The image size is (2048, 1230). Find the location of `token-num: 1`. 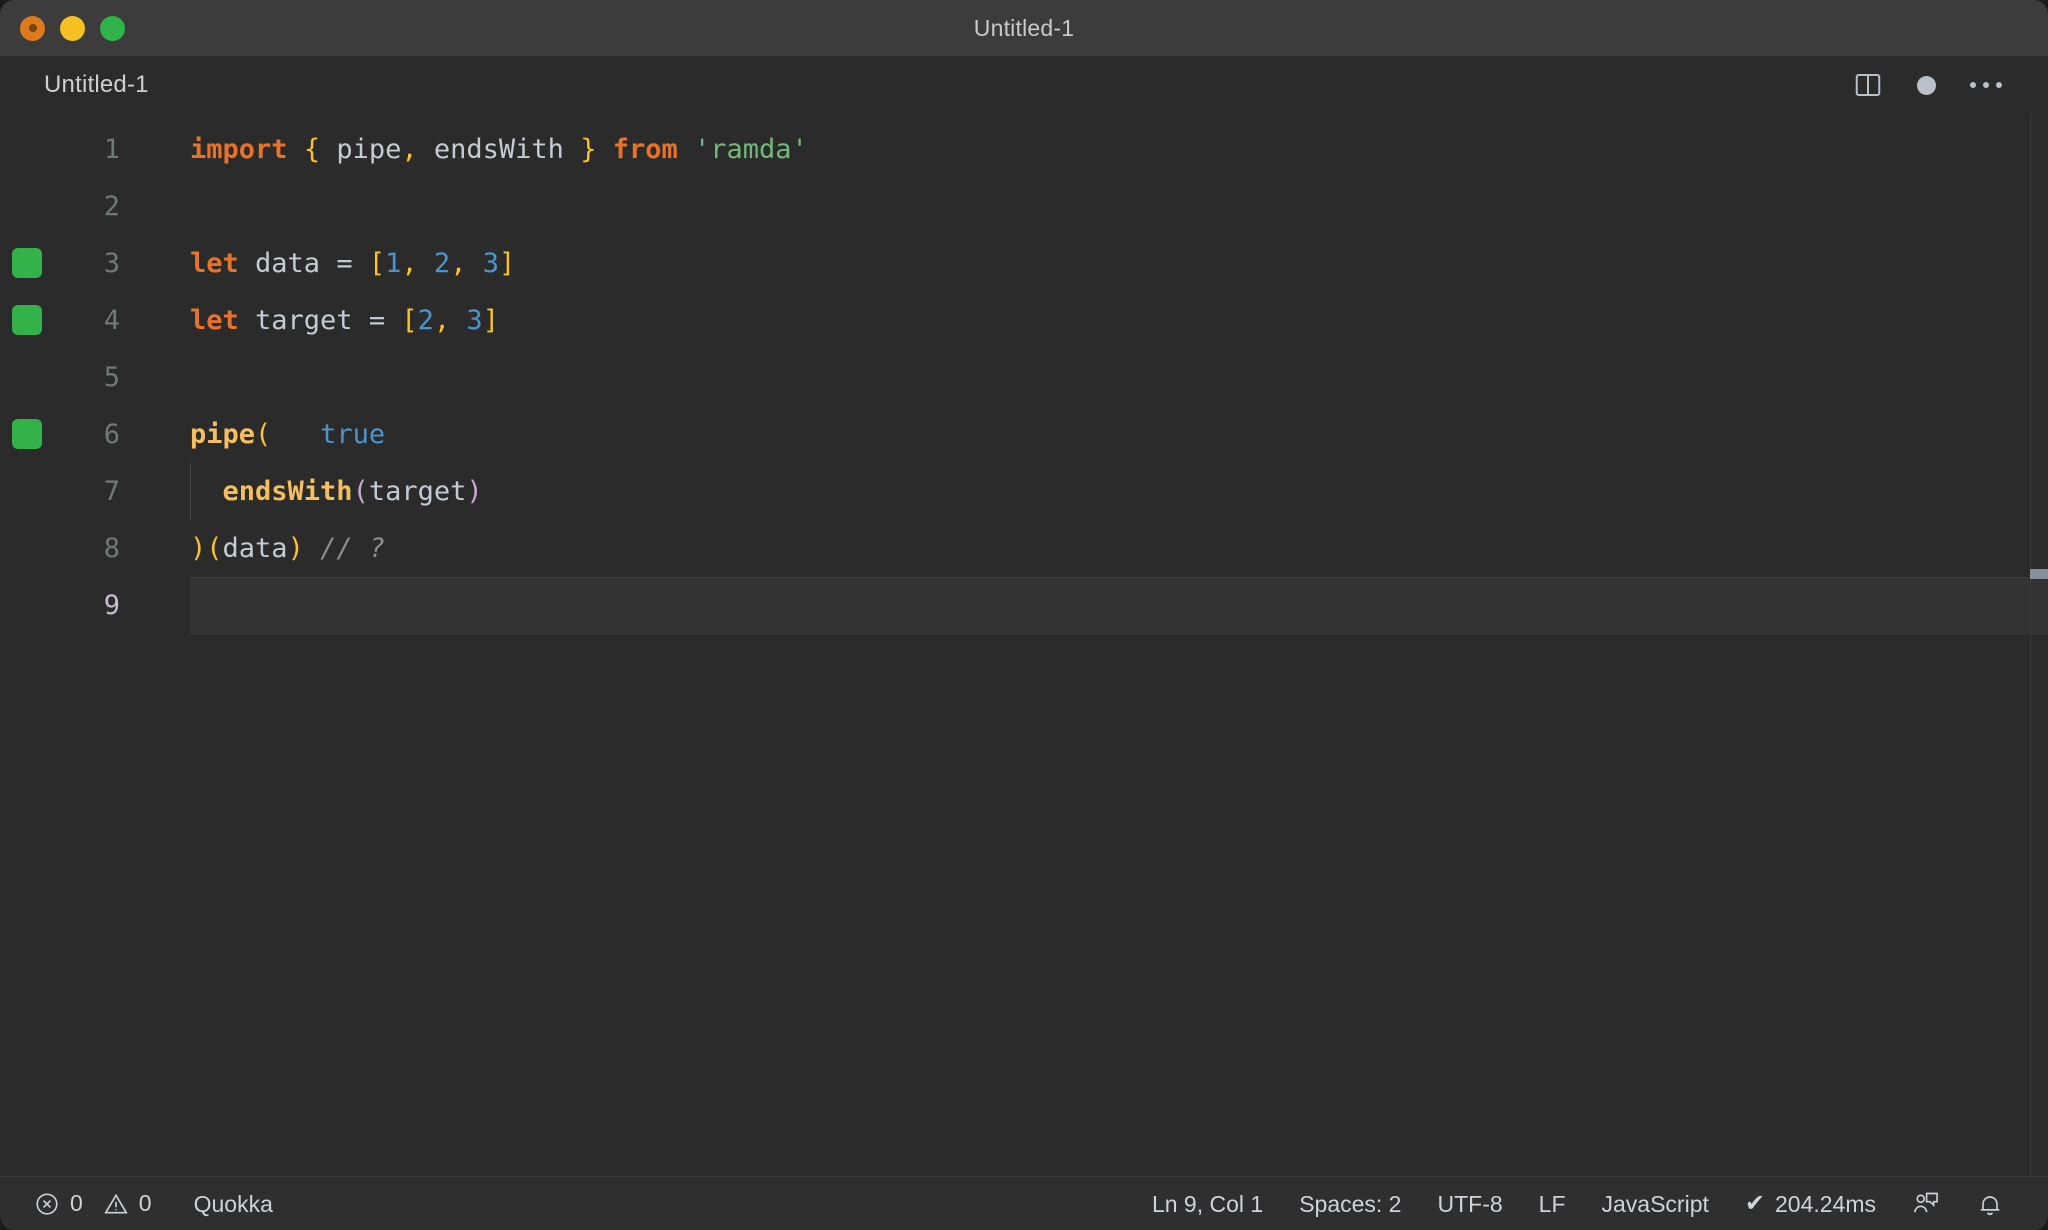

token-num: 1 is located at coordinates (393, 263).